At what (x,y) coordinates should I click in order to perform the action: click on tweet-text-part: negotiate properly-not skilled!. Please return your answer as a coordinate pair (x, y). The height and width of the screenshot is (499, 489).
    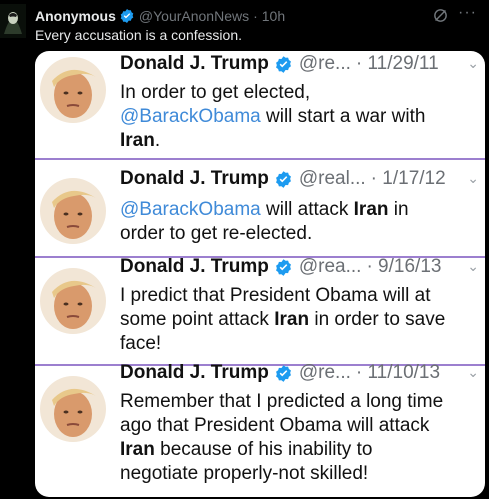
    Looking at the image, I should click on (244, 473).